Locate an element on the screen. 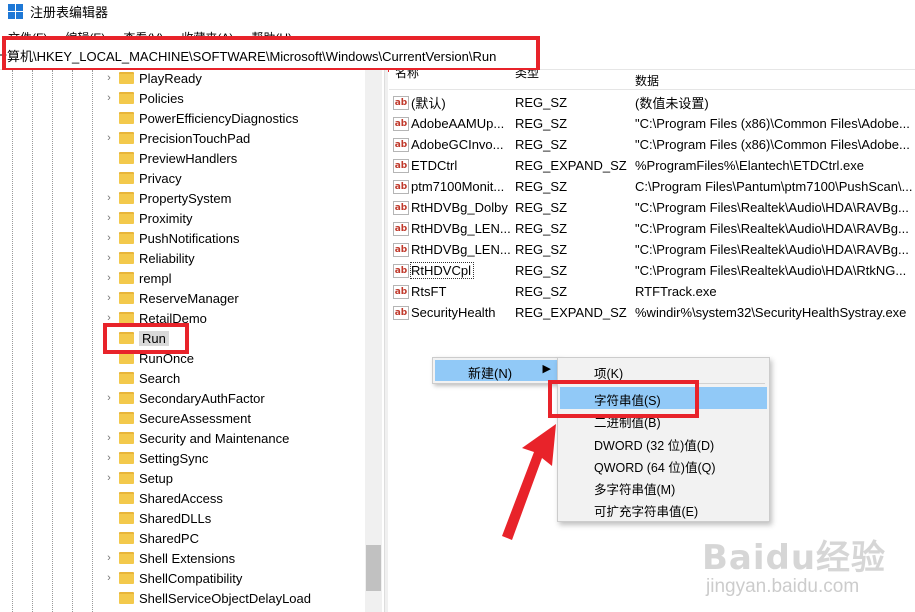 The height and width of the screenshot is (612, 915). submenu-item: 项(K) is located at coordinates (663, 371).